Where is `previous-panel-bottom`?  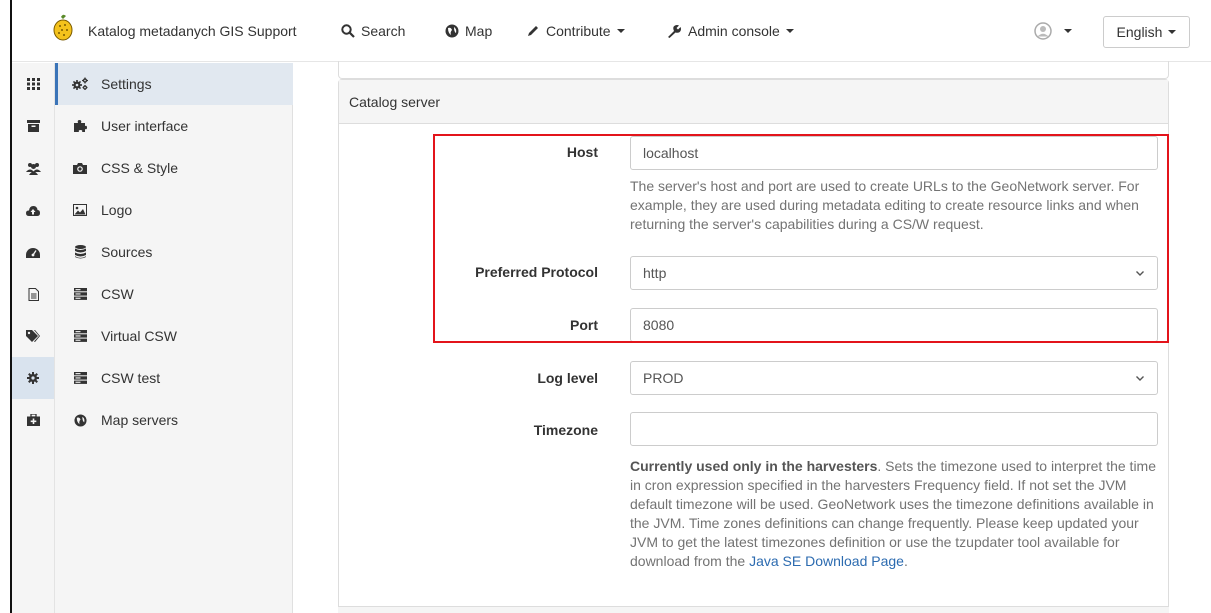 previous-panel-bottom is located at coordinates (753, 70).